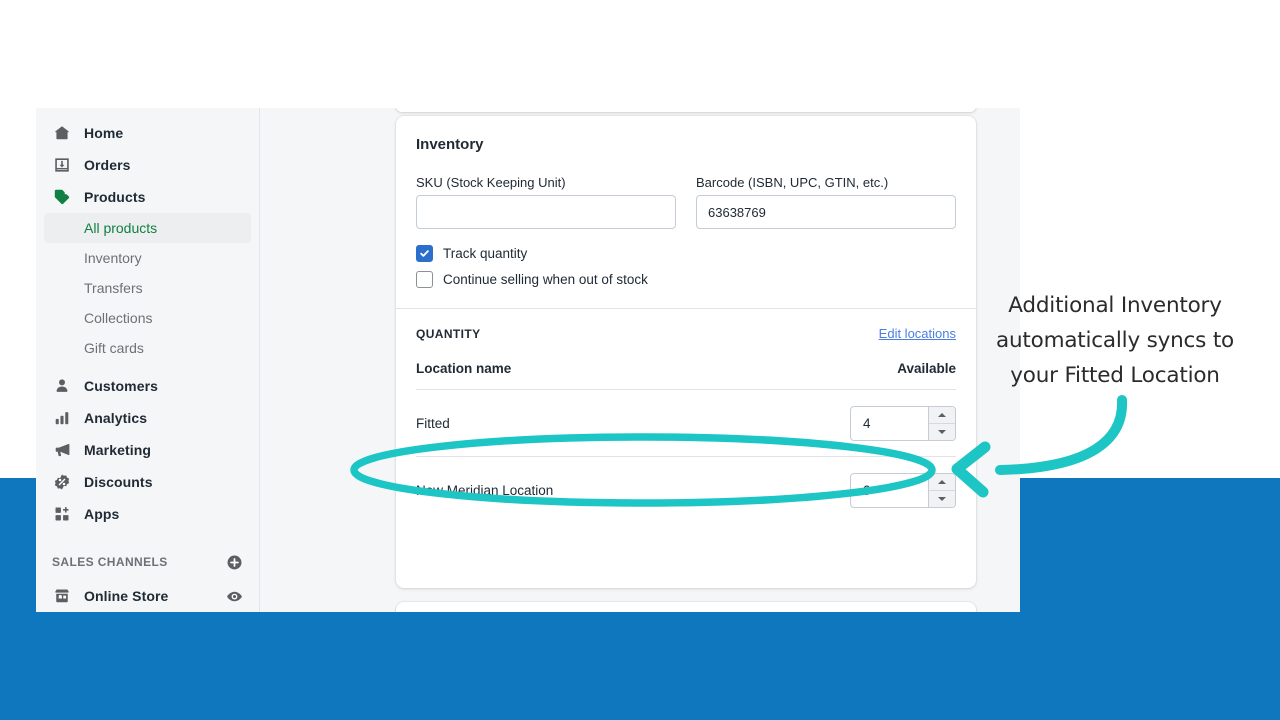  I want to click on person-icon, so click(62, 386).